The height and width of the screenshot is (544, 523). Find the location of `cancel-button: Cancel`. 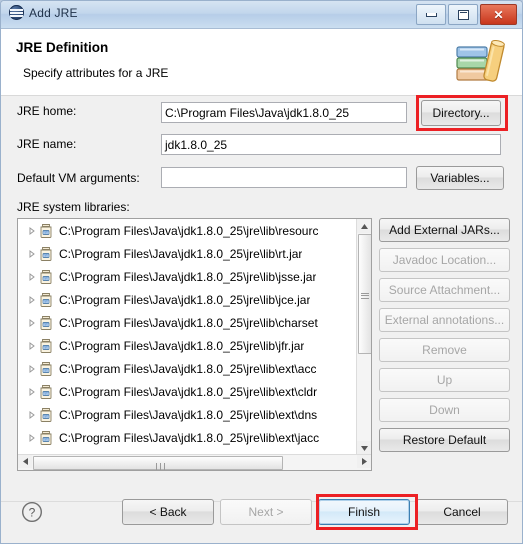

cancel-button: Cancel is located at coordinates (462, 512).